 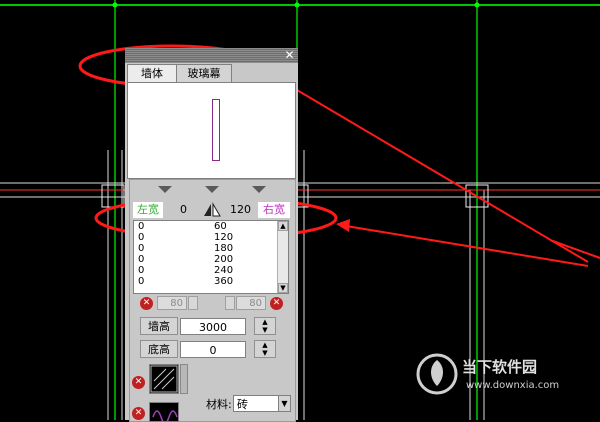 I want to click on annotation-arrow, so click(x=467, y=246).